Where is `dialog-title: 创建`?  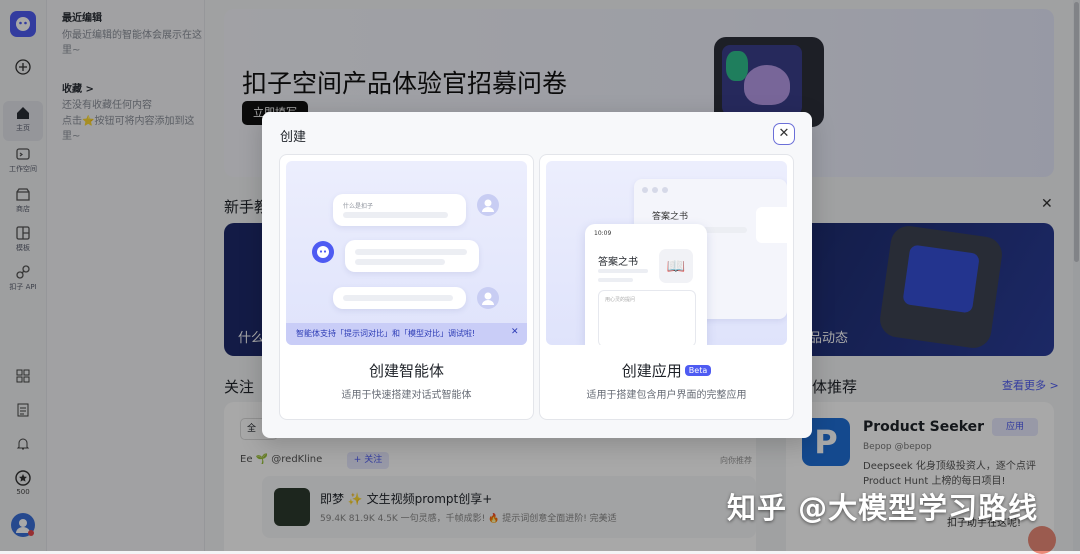
dialog-title: 创建 is located at coordinates (293, 137).